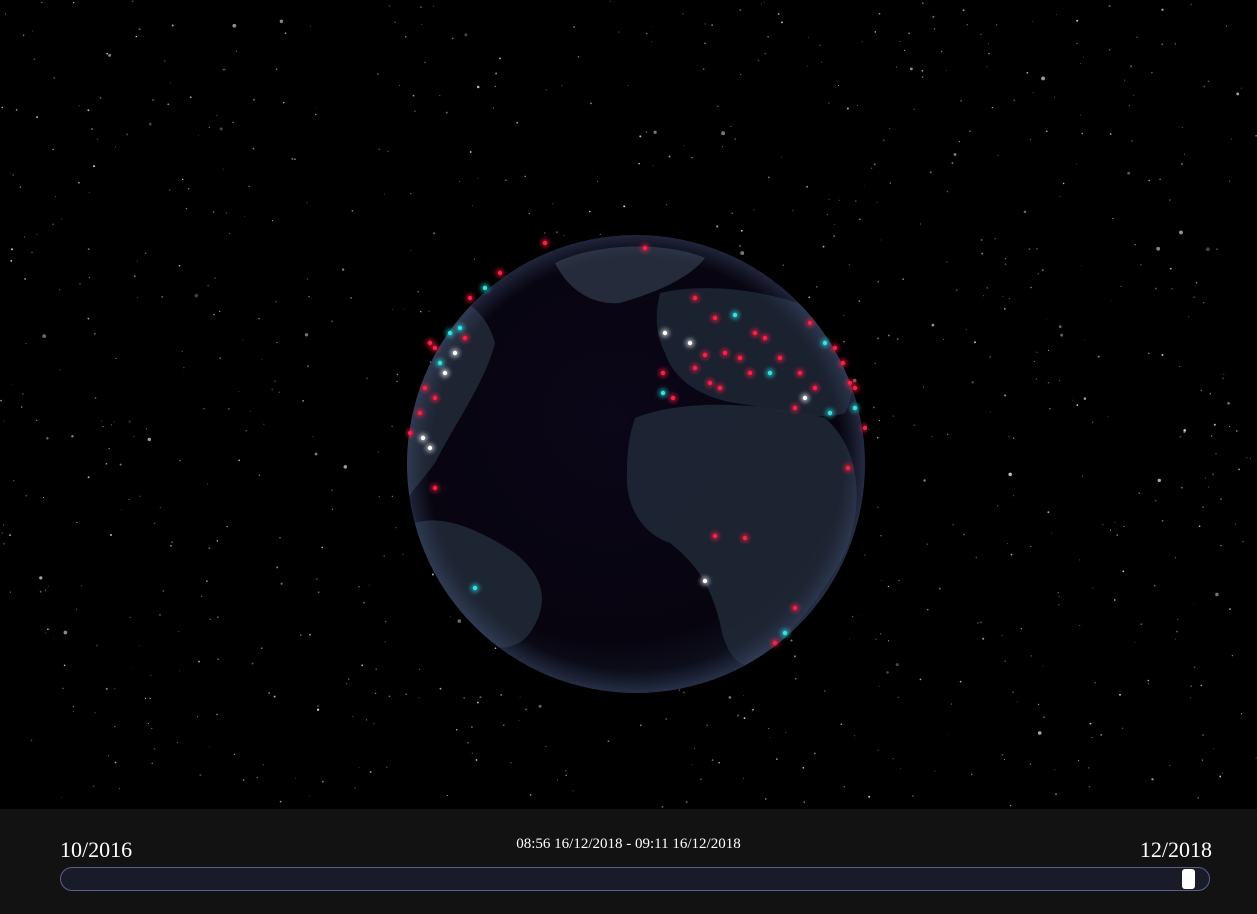  Describe the element at coordinates (635, 879) in the screenshot. I see `timeline-slider-track` at that location.